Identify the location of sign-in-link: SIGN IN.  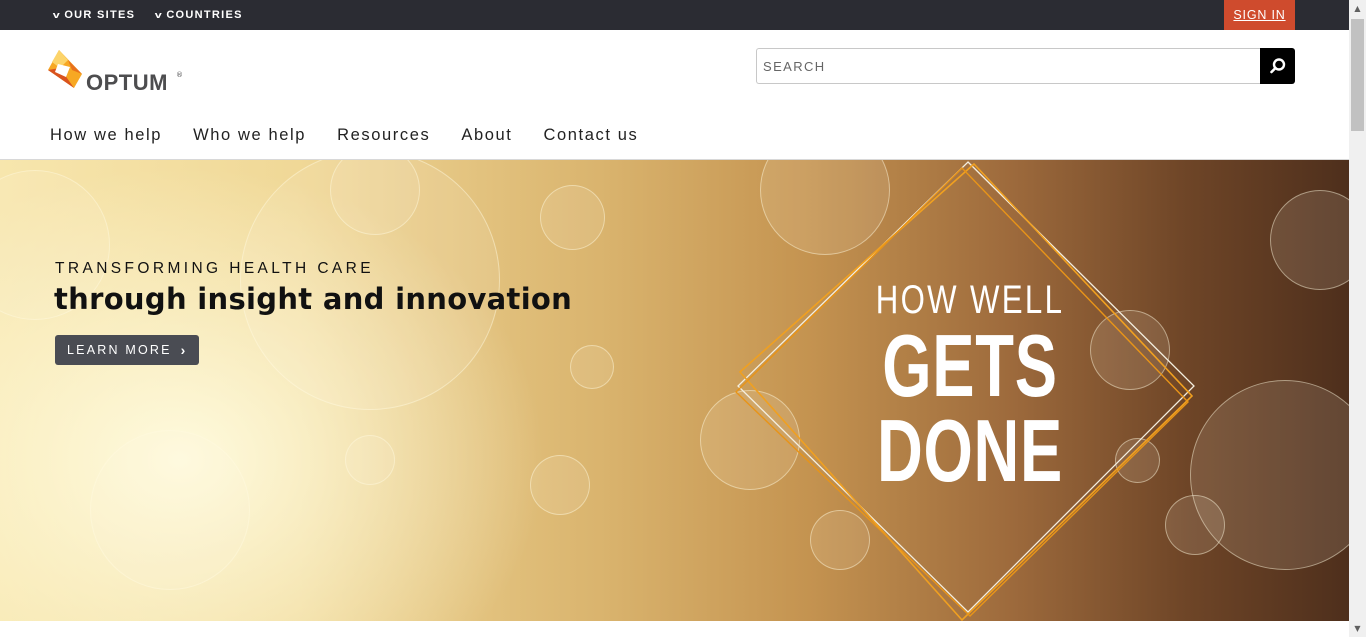
(1259, 15).